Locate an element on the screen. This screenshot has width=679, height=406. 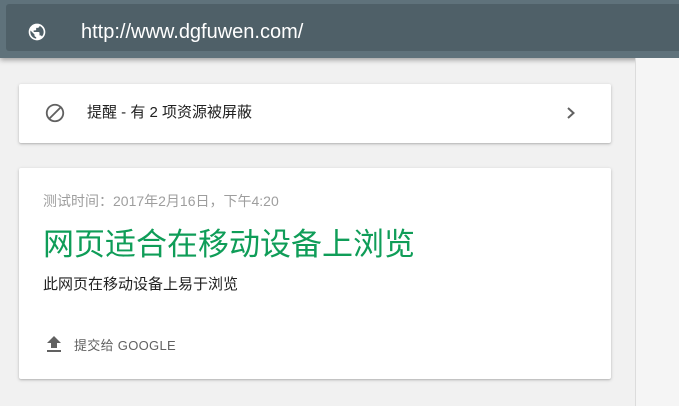
submit-button-label: 提交给 GOOGLE is located at coordinates (125, 345).